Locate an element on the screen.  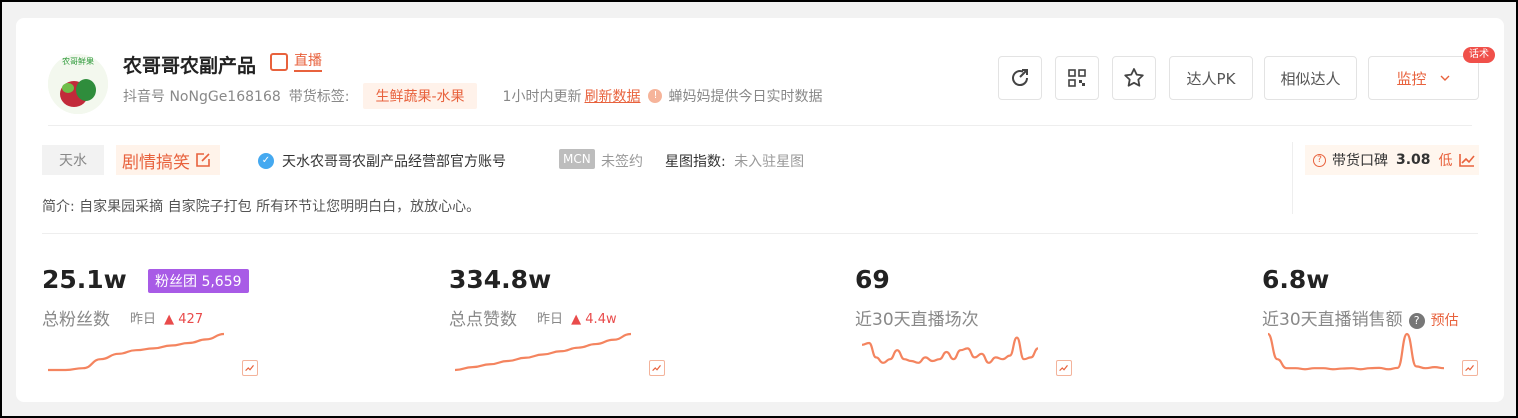
fans-total-label: 总粉丝数 is located at coordinates (76, 320).